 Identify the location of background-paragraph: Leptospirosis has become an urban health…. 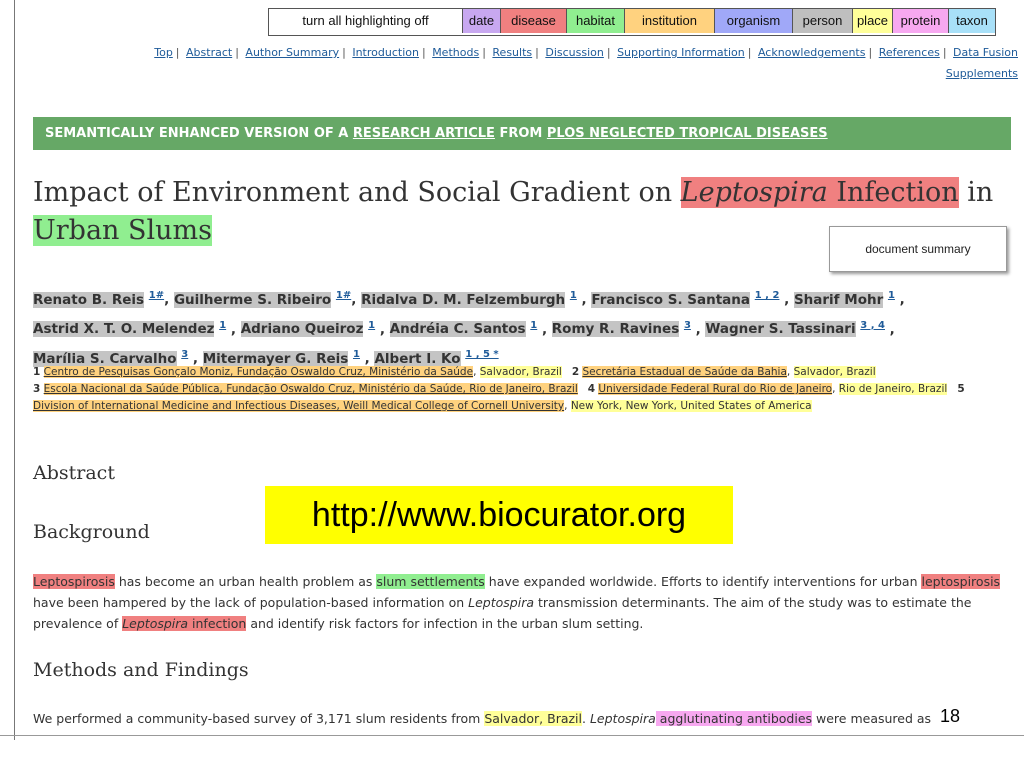
(522, 602).